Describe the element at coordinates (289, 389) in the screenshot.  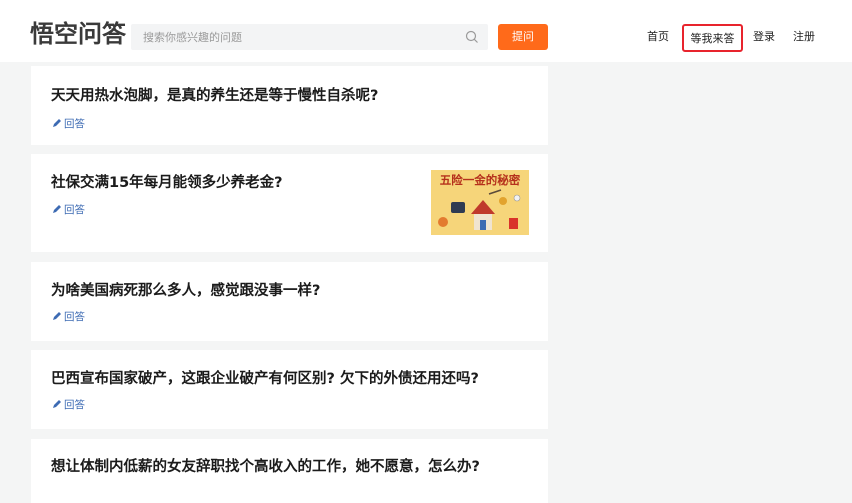
I see `question-card: 巴西宣布国家破产，这跟企业破产有何区别? 欠下的外债还用还吗? 回答` at that location.